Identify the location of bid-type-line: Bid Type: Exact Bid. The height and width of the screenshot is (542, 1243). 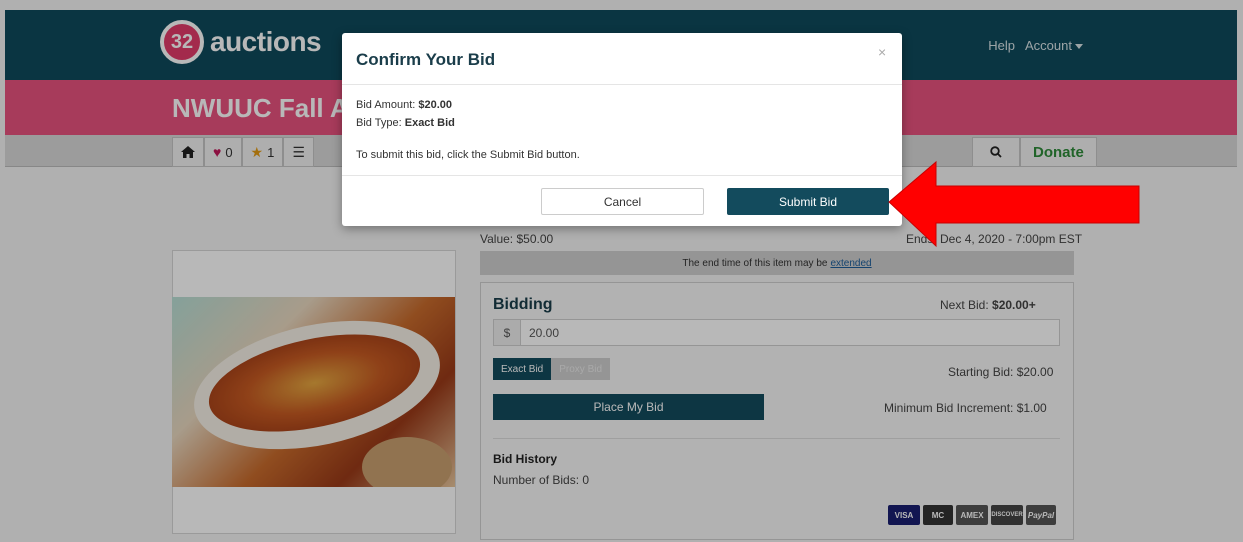
(405, 123).